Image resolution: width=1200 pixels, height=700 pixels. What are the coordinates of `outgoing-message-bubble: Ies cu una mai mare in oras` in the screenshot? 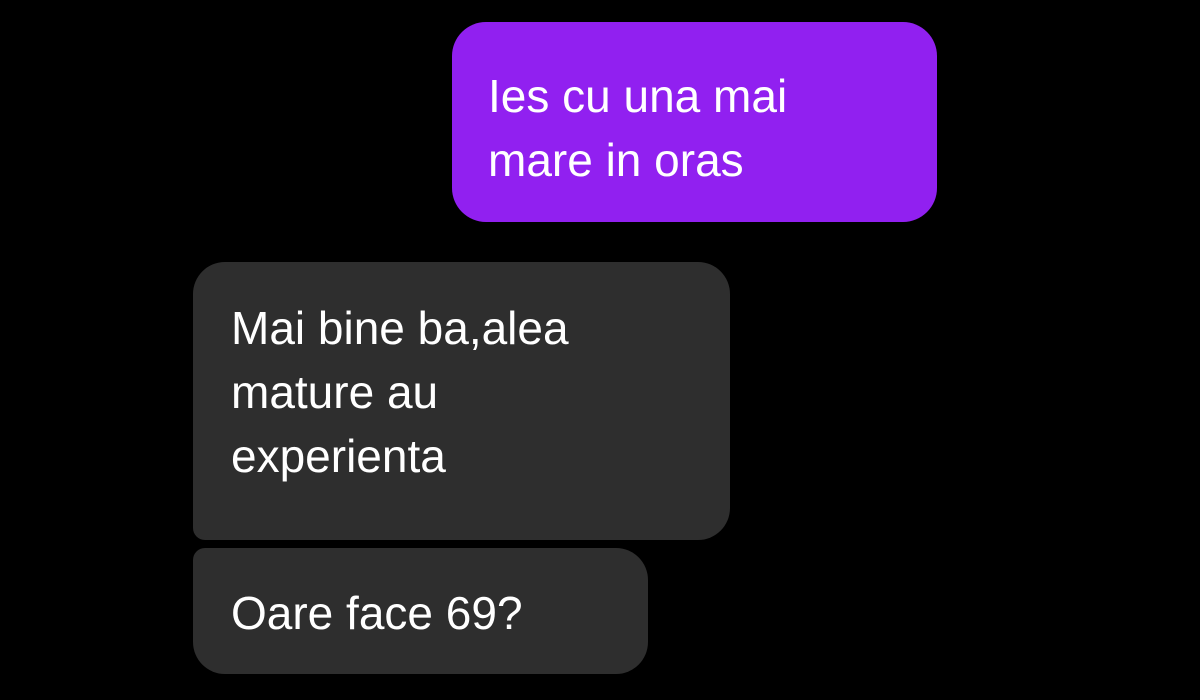 It's located at (694, 122).